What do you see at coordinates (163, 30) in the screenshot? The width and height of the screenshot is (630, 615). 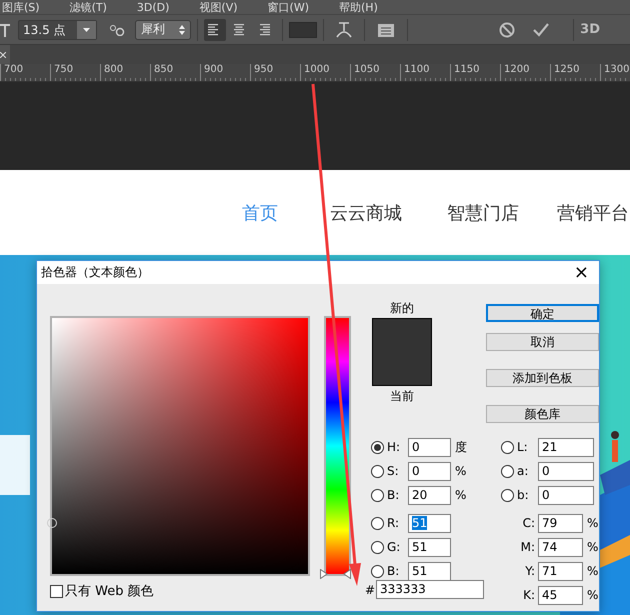 I see `anti-alias-select: 犀利` at bounding box center [163, 30].